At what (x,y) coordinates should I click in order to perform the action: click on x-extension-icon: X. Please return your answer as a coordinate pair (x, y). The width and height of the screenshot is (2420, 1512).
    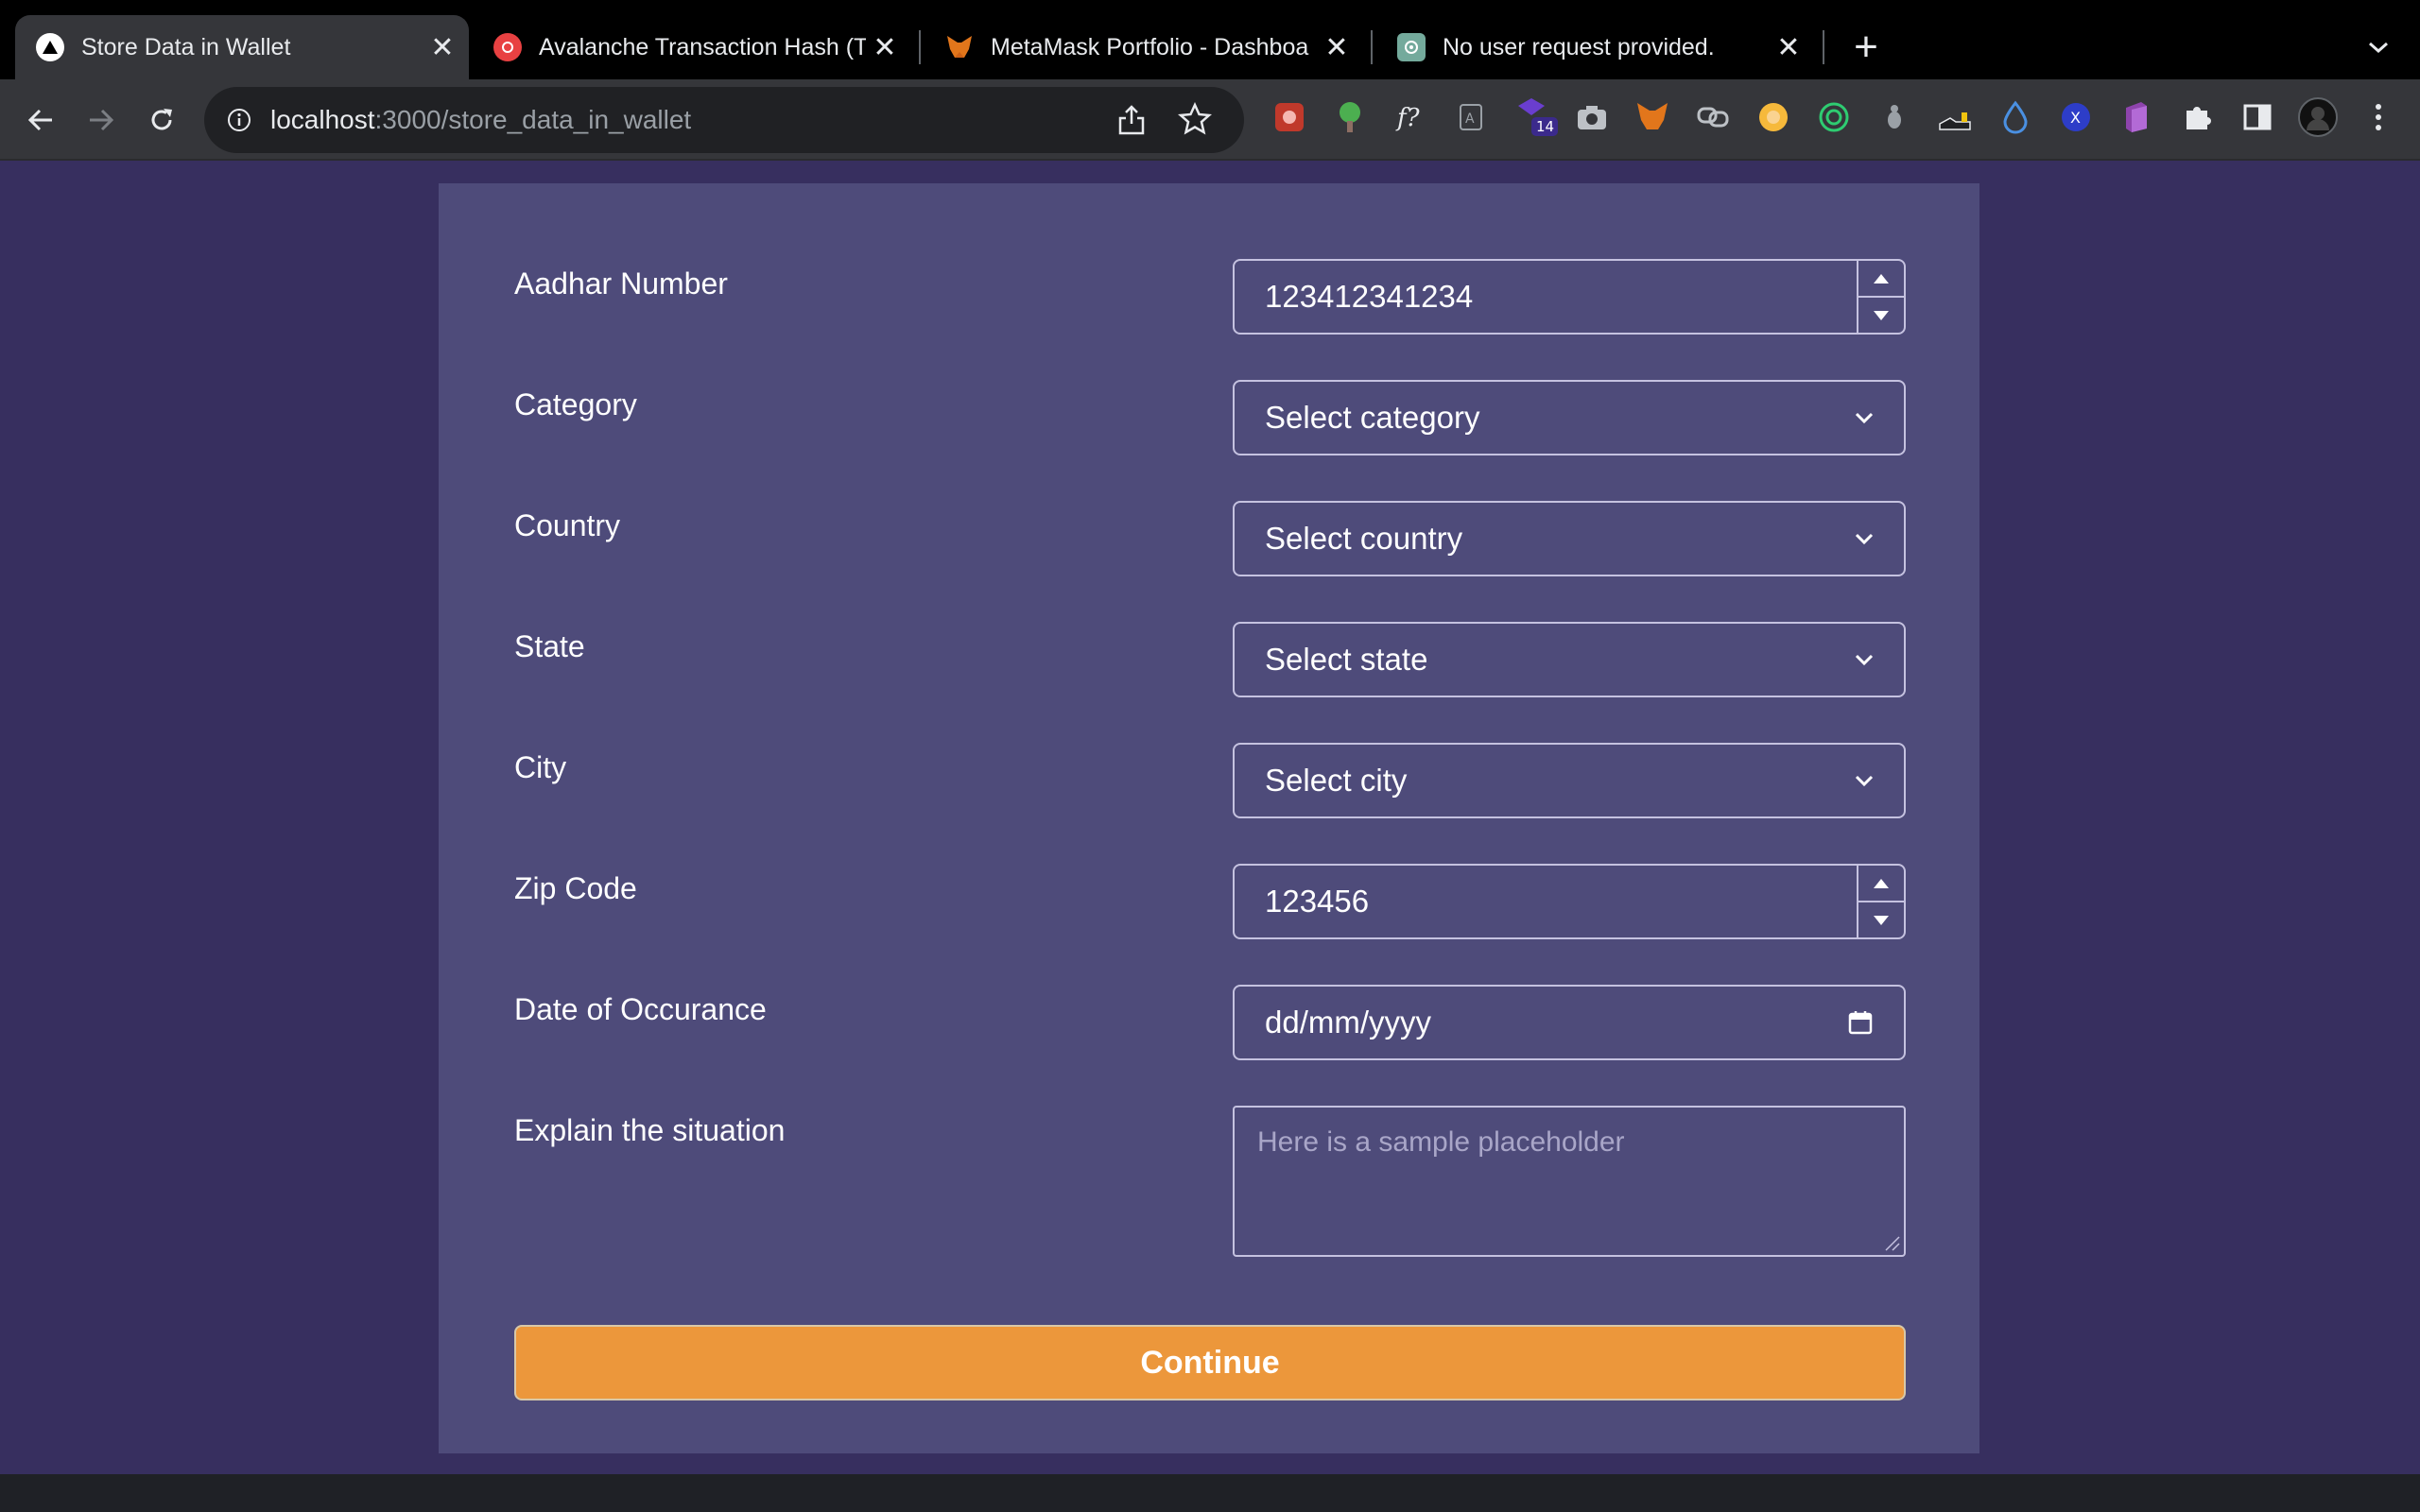
    Looking at the image, I should click on (2076, 117).